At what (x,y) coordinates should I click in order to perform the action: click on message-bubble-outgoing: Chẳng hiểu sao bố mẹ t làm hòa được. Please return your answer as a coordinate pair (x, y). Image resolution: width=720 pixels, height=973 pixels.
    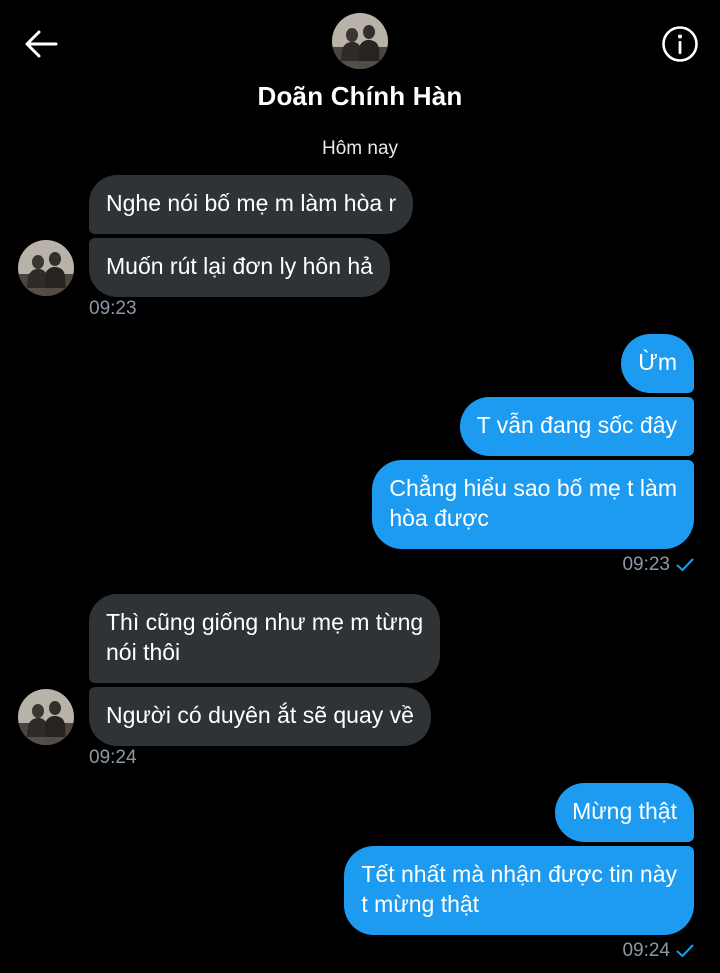
    Looking at the image, I should click on (533, 504).